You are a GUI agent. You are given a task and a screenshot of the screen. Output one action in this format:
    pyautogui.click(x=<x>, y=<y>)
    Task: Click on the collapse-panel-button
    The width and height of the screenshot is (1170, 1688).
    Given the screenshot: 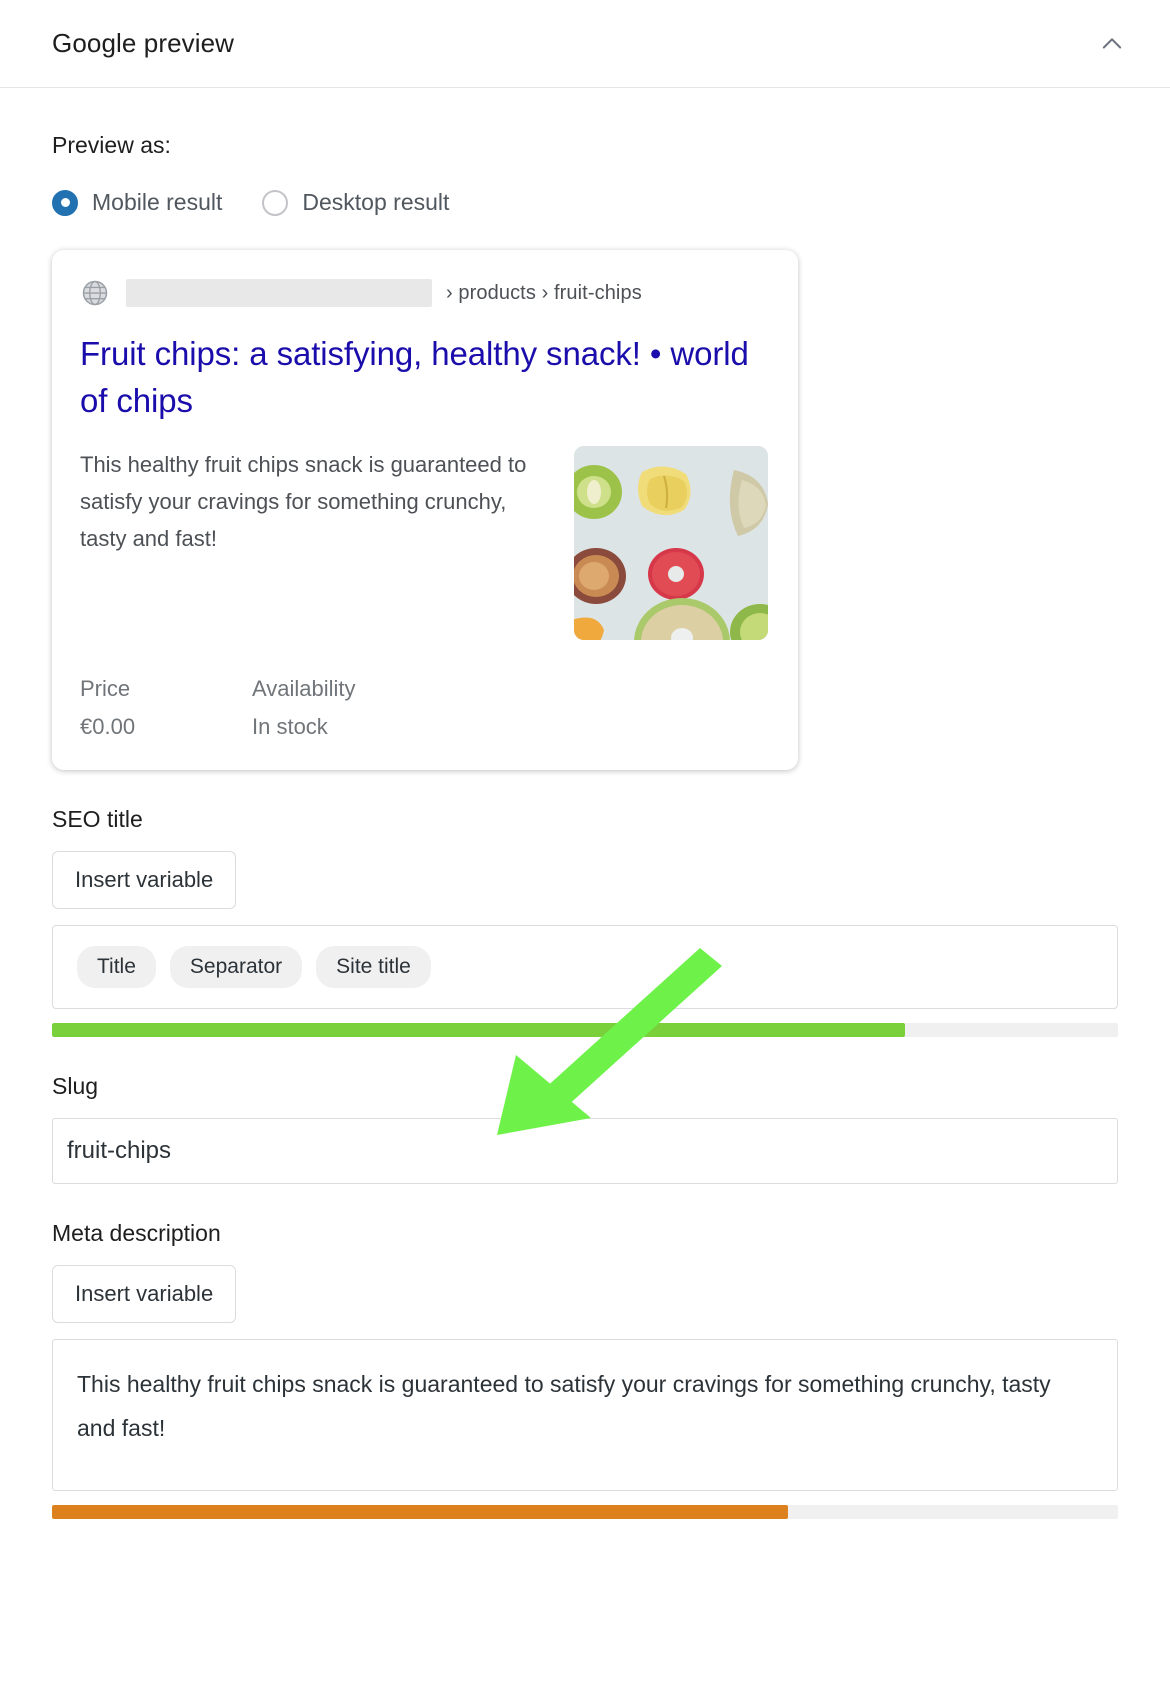 What is the action you would take?
    pyautogui.click(x=1112, y=44)
    